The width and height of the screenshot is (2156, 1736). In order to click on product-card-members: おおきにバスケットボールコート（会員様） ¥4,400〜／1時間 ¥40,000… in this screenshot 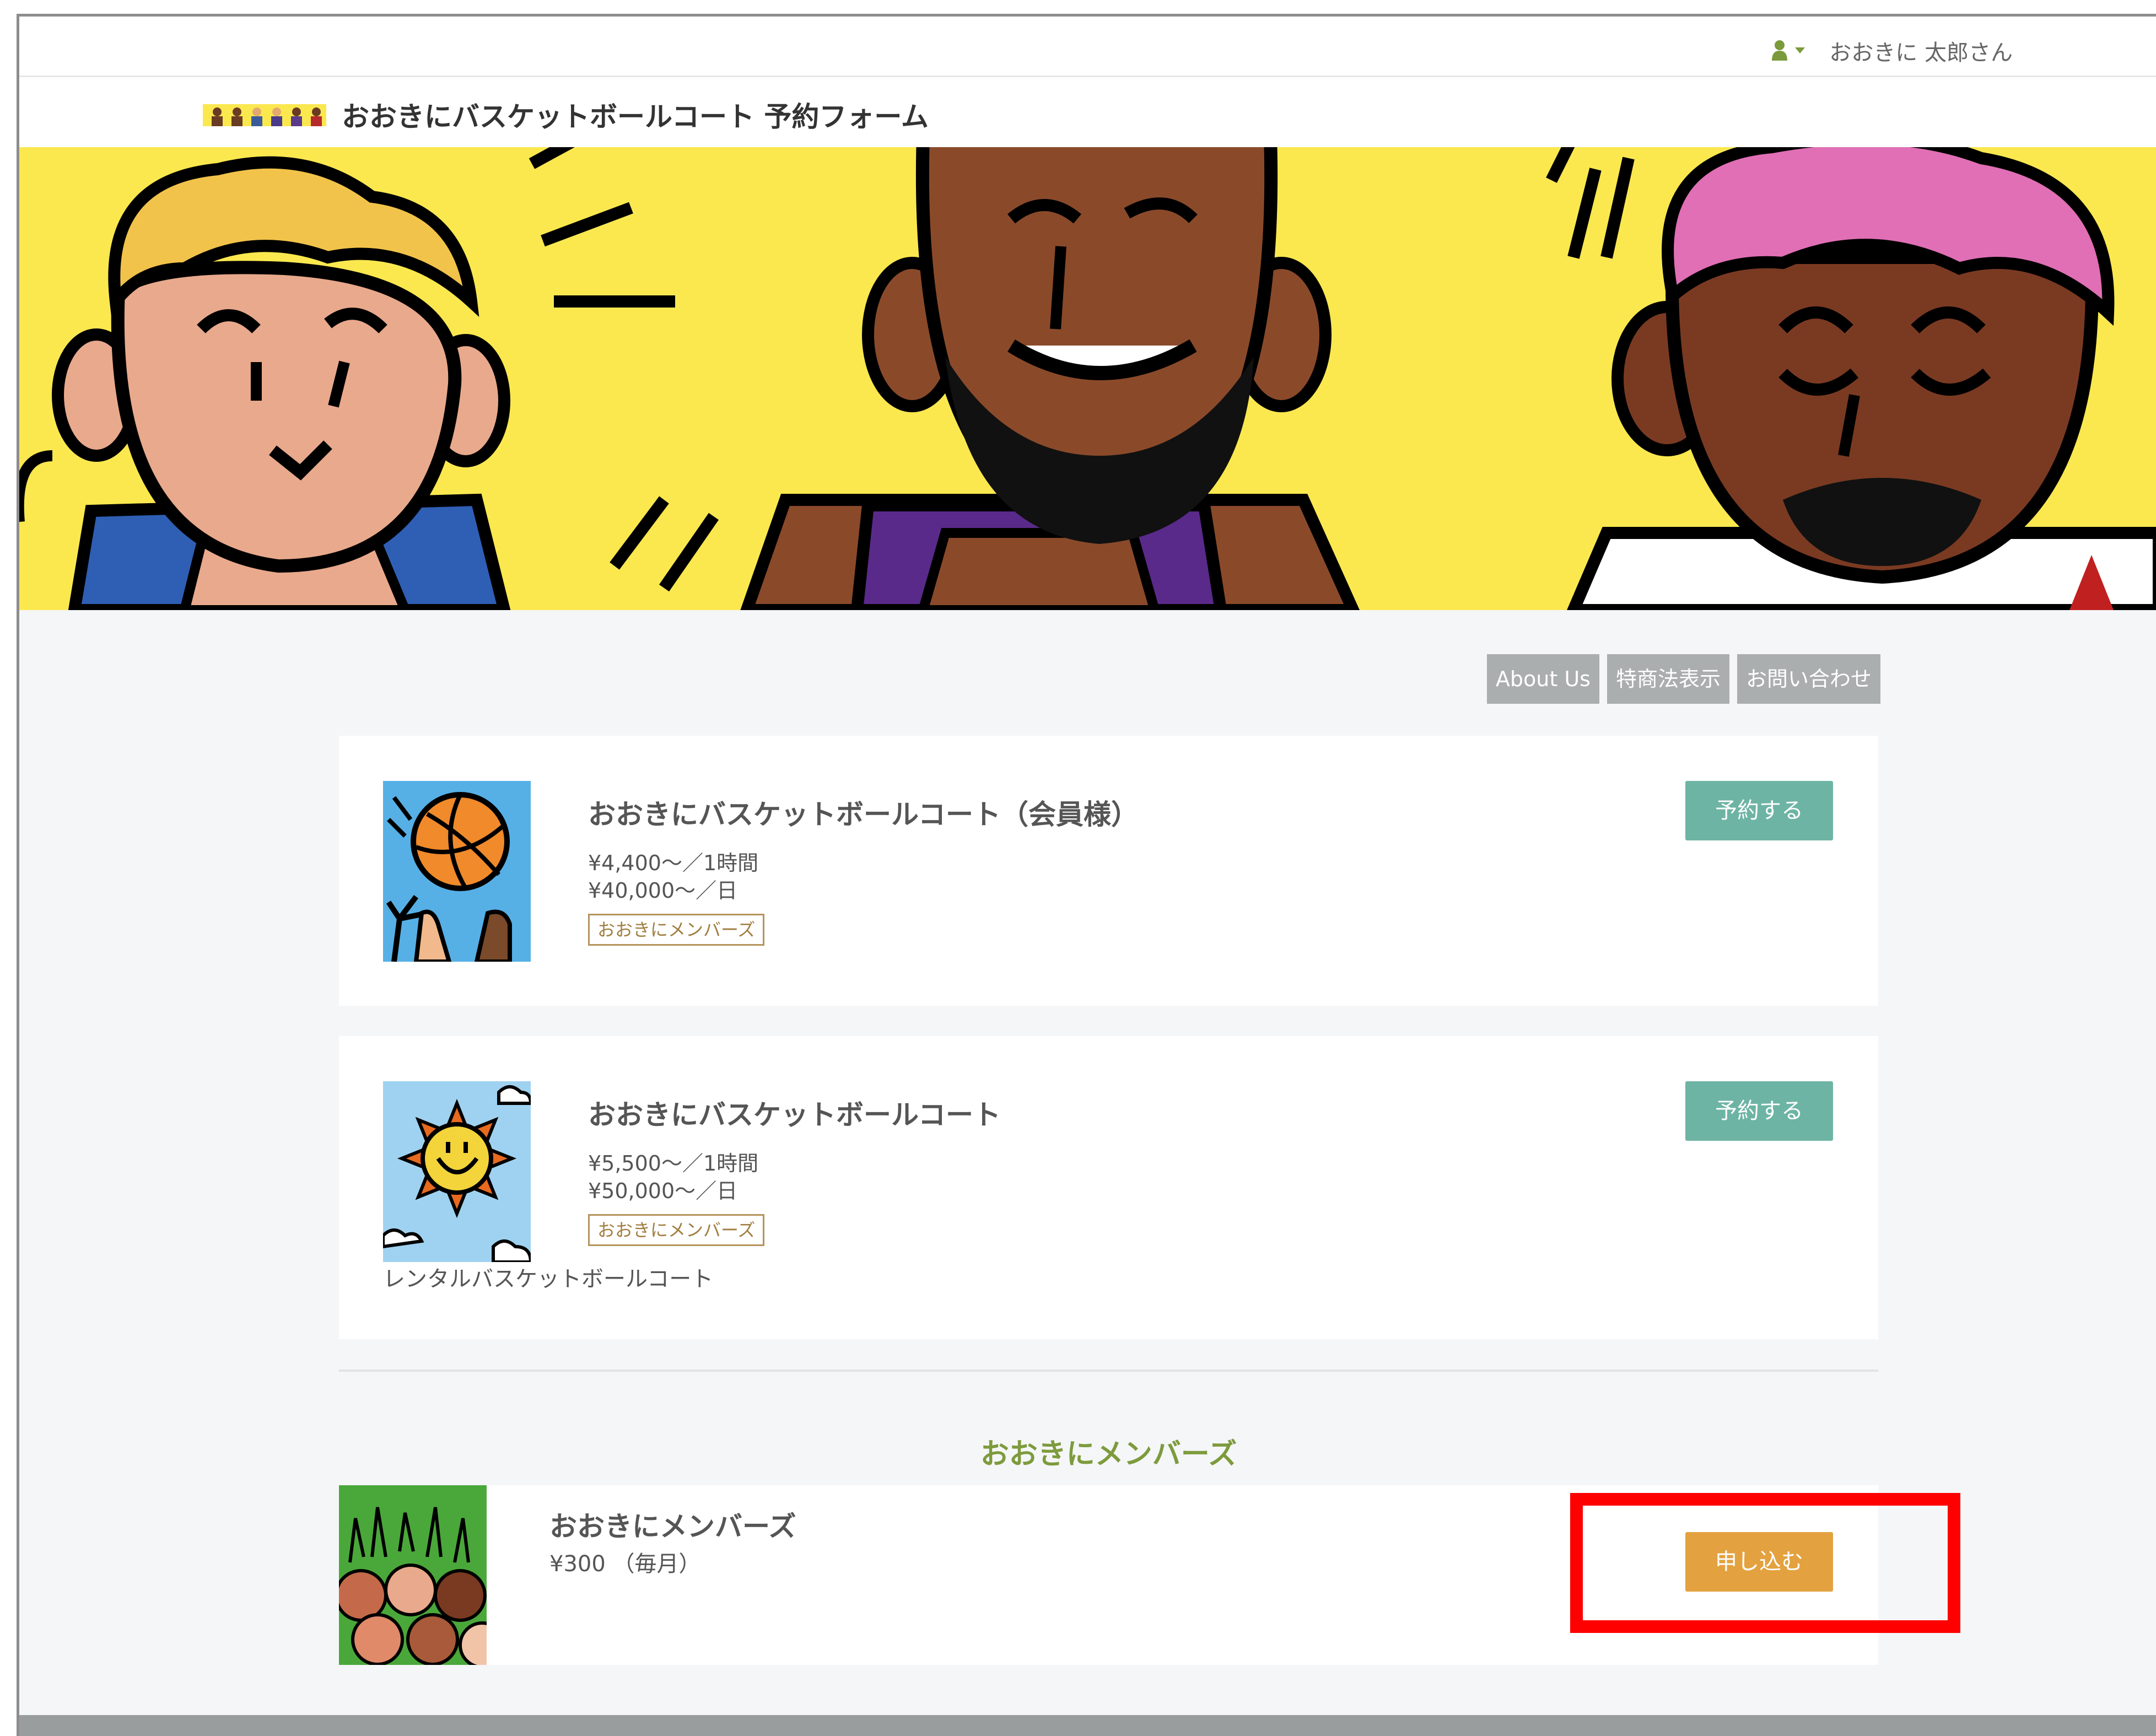, I will do `click(1108, 871)`.